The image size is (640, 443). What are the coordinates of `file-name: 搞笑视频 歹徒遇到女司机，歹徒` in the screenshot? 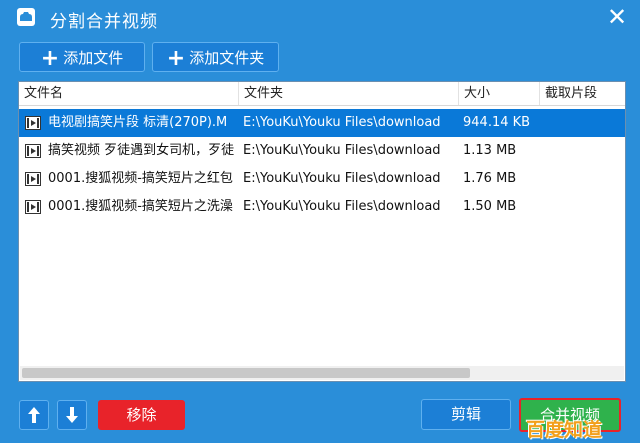 It's located at (141, 150).